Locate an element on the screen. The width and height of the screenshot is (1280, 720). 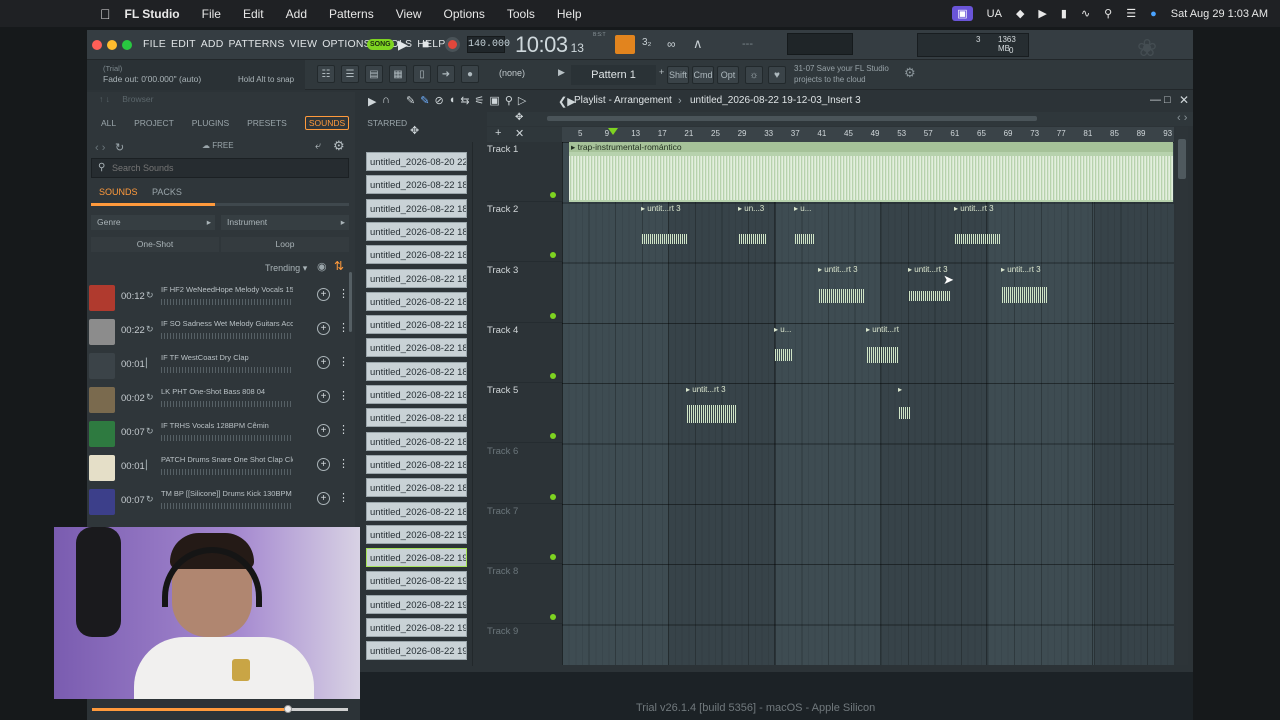
online-icon: ☼ is located at coordinates (754, 75).